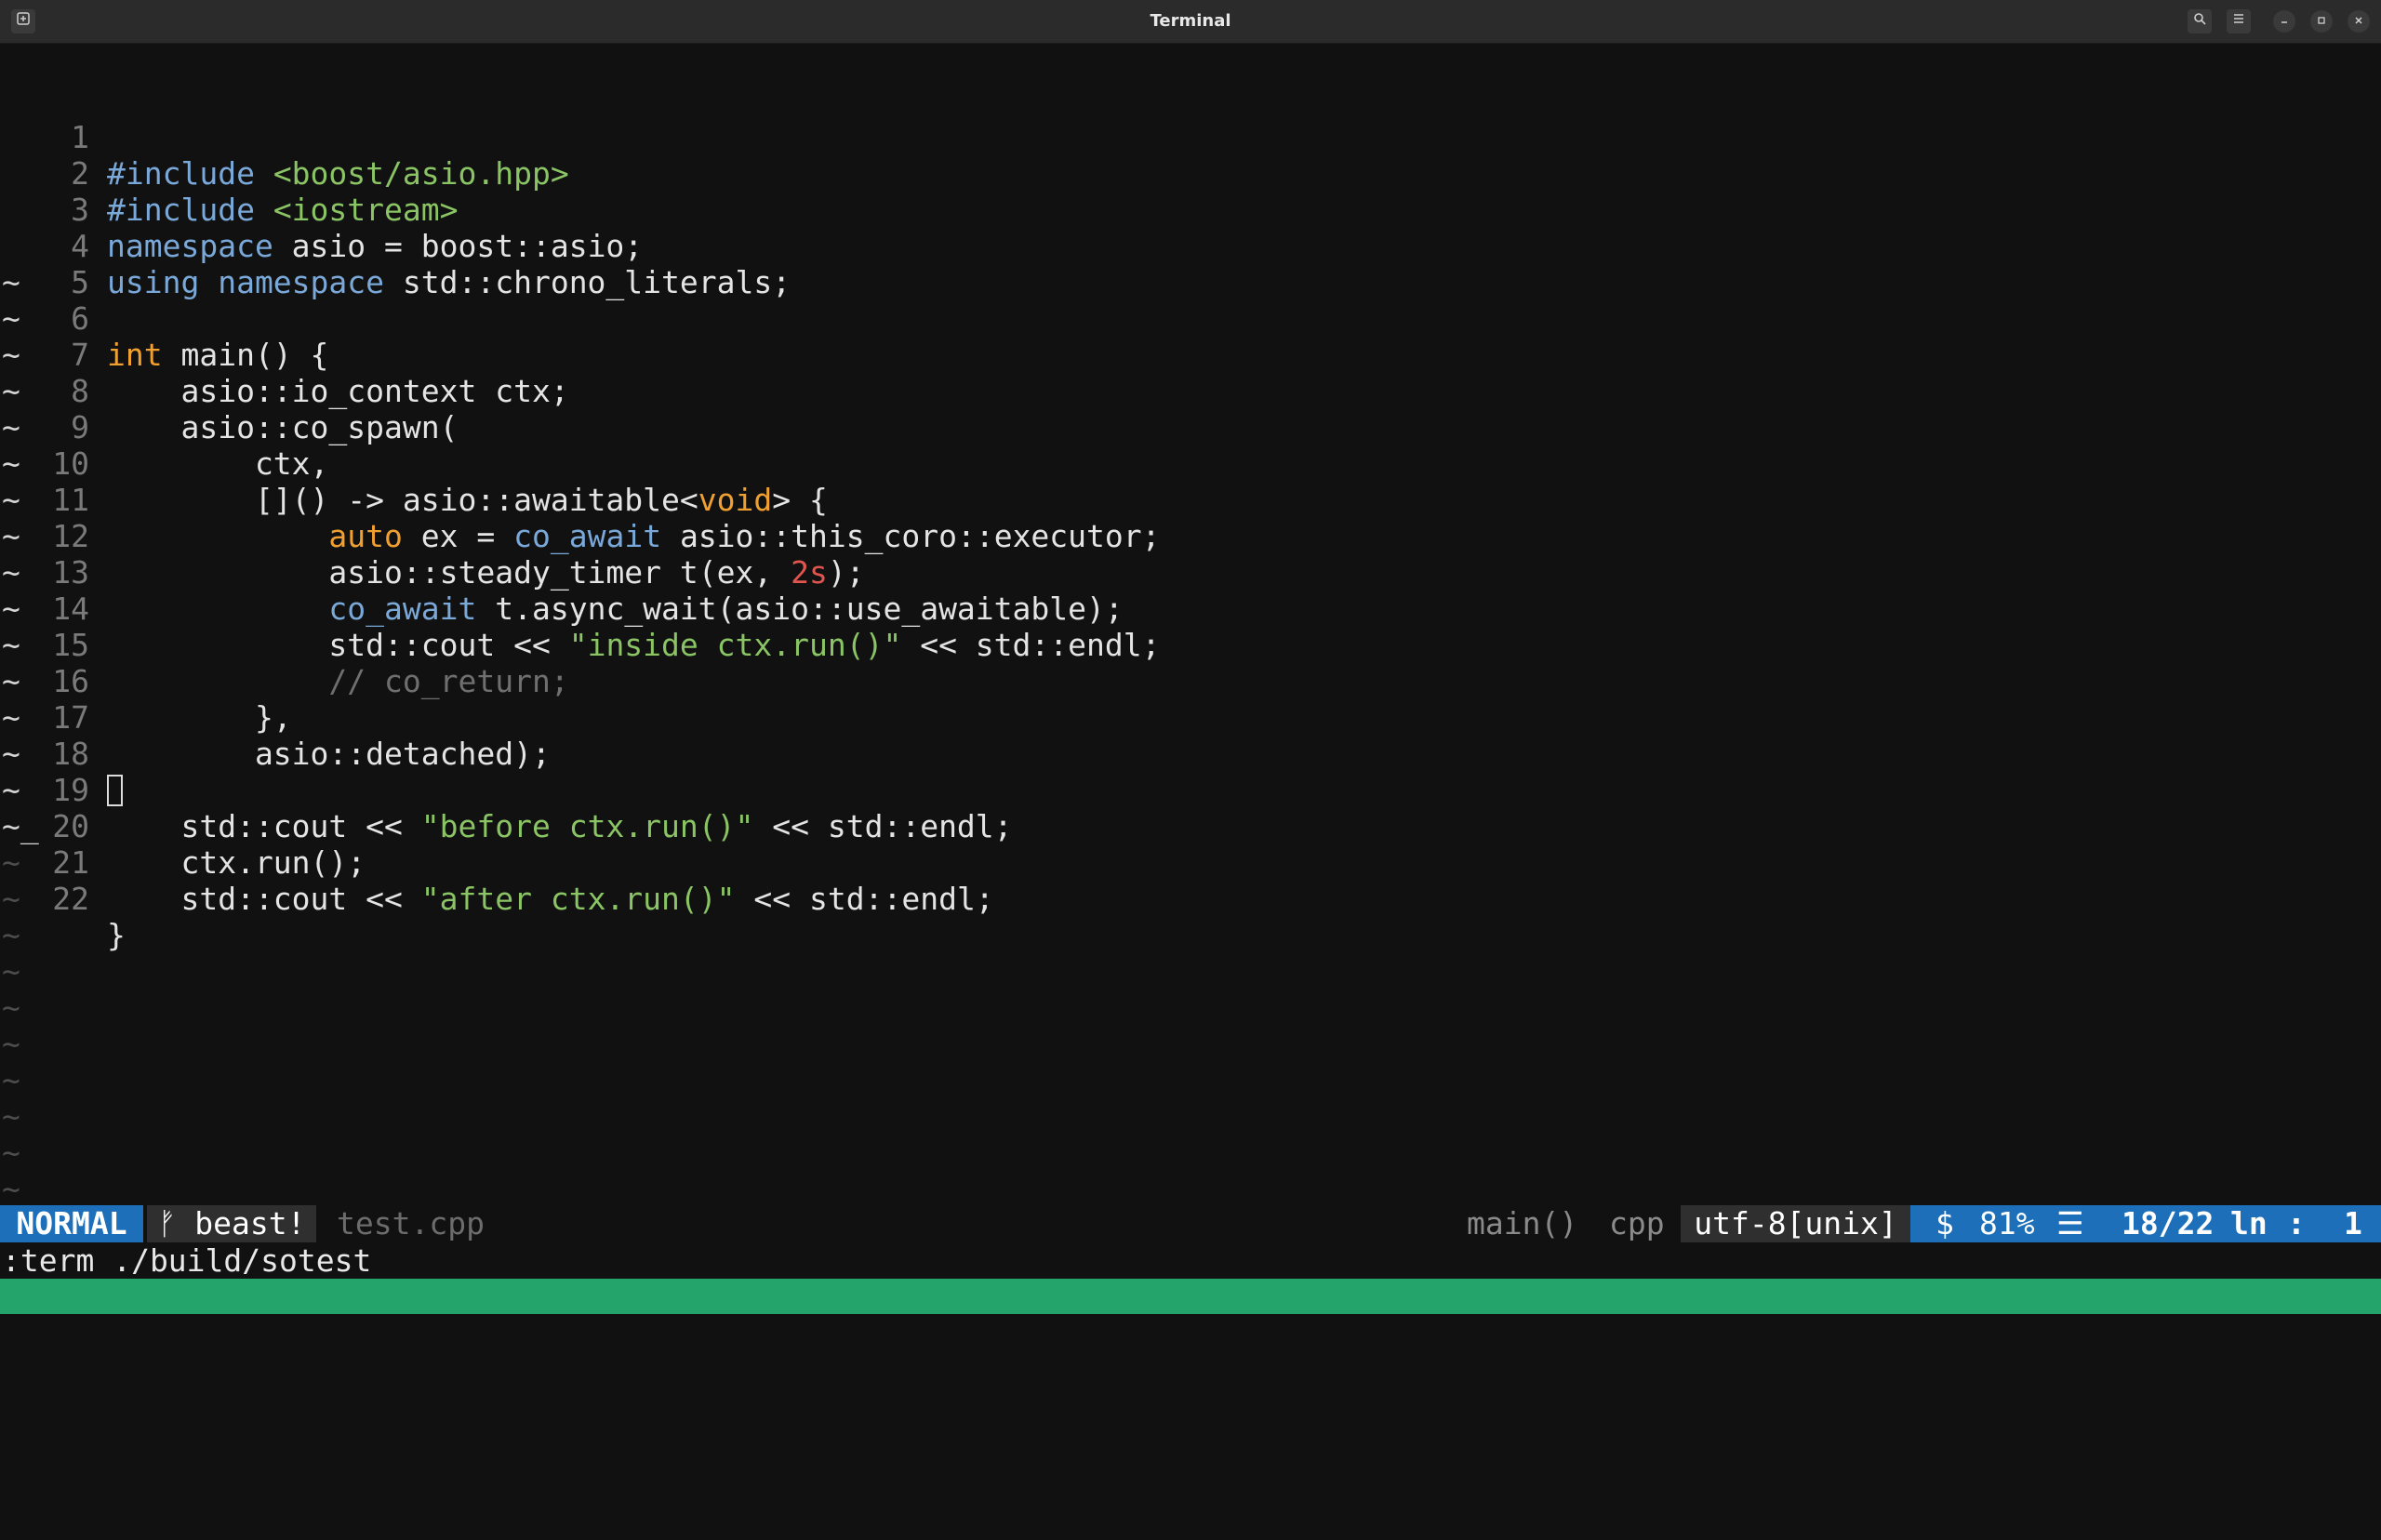  I want to click on code-line: 22 }, so click(1190, 880).